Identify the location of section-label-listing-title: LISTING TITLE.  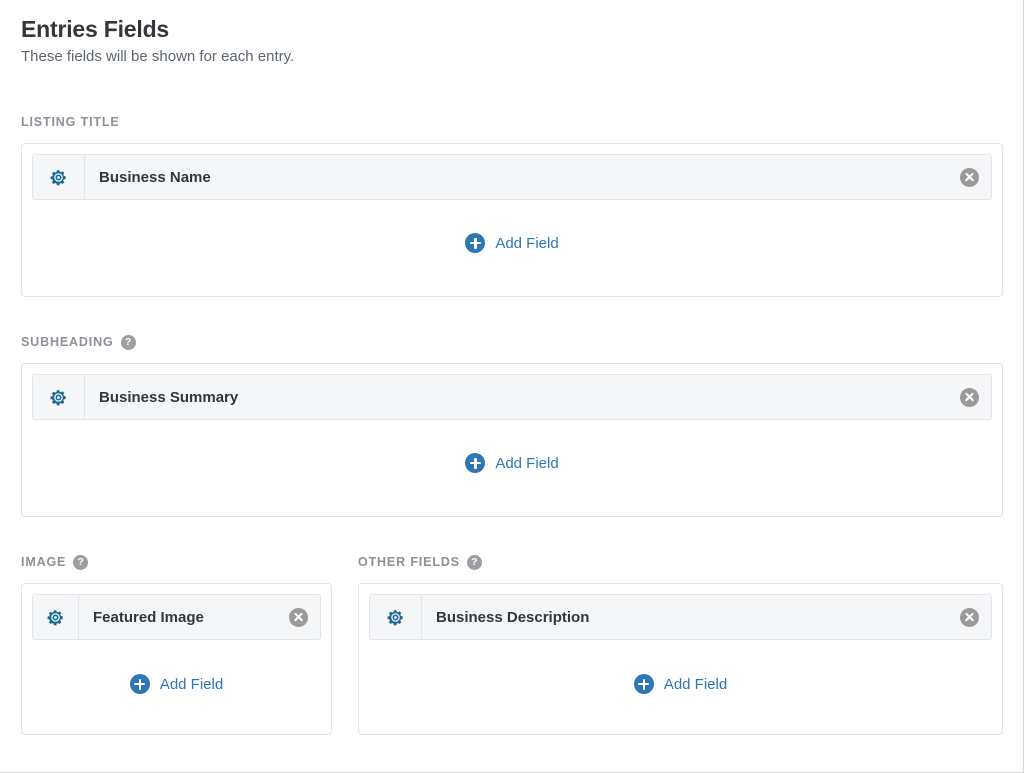
(512, 122).